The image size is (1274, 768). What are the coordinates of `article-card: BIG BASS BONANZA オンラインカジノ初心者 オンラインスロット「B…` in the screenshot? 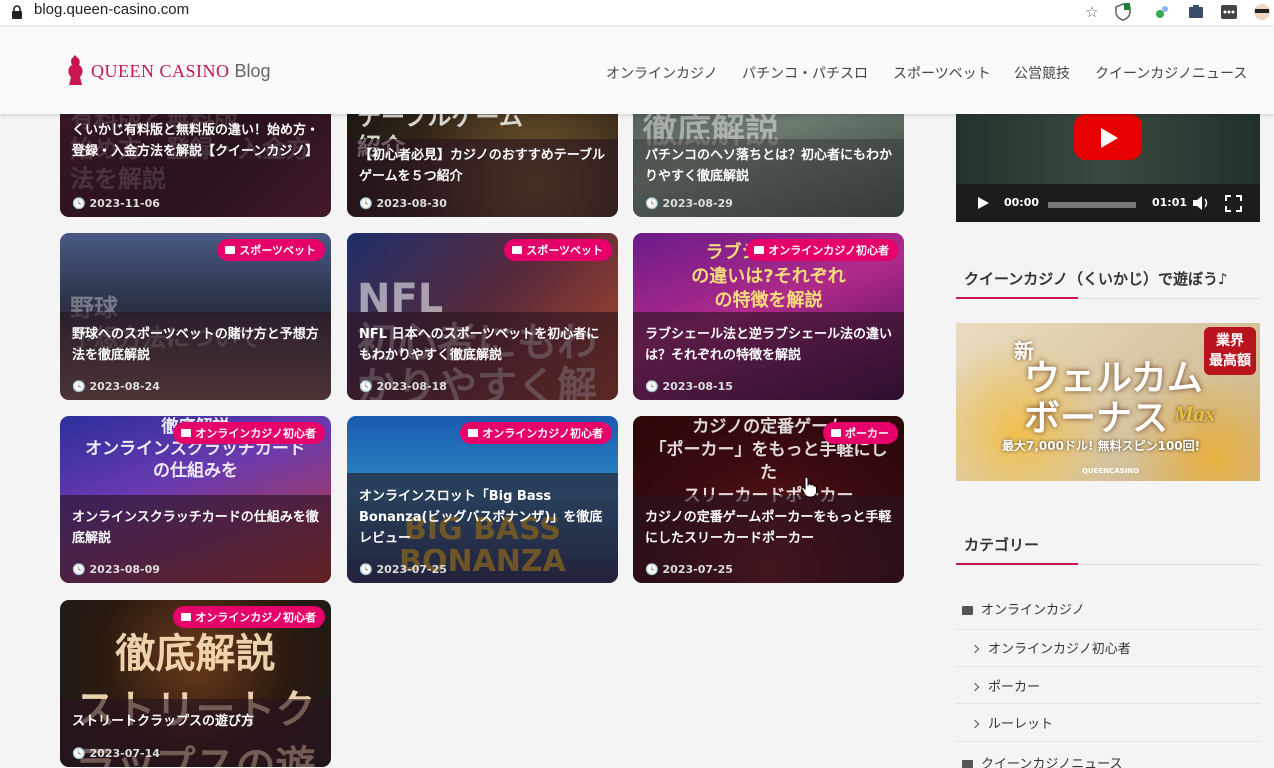 It's located at (482, 499).